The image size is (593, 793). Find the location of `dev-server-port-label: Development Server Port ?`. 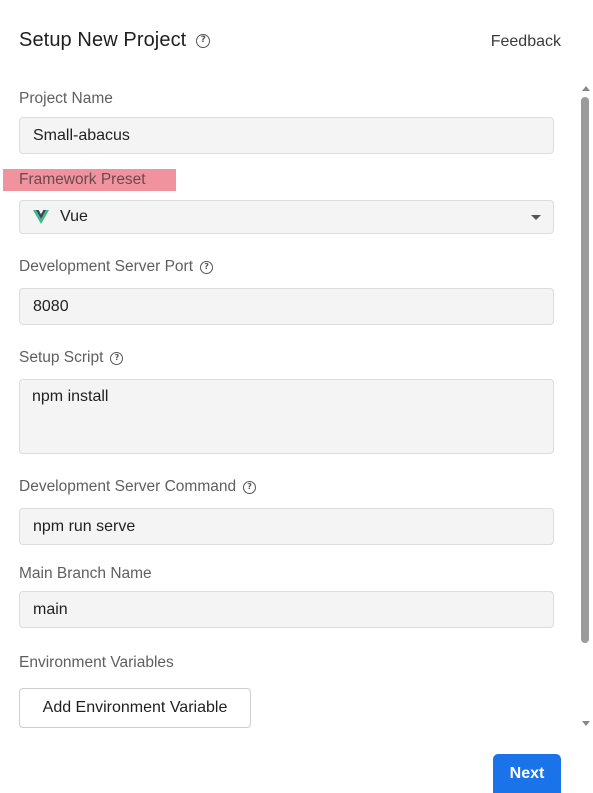

dev-server-port-label: Development Server Port ? is located at coordinates (116, 267).